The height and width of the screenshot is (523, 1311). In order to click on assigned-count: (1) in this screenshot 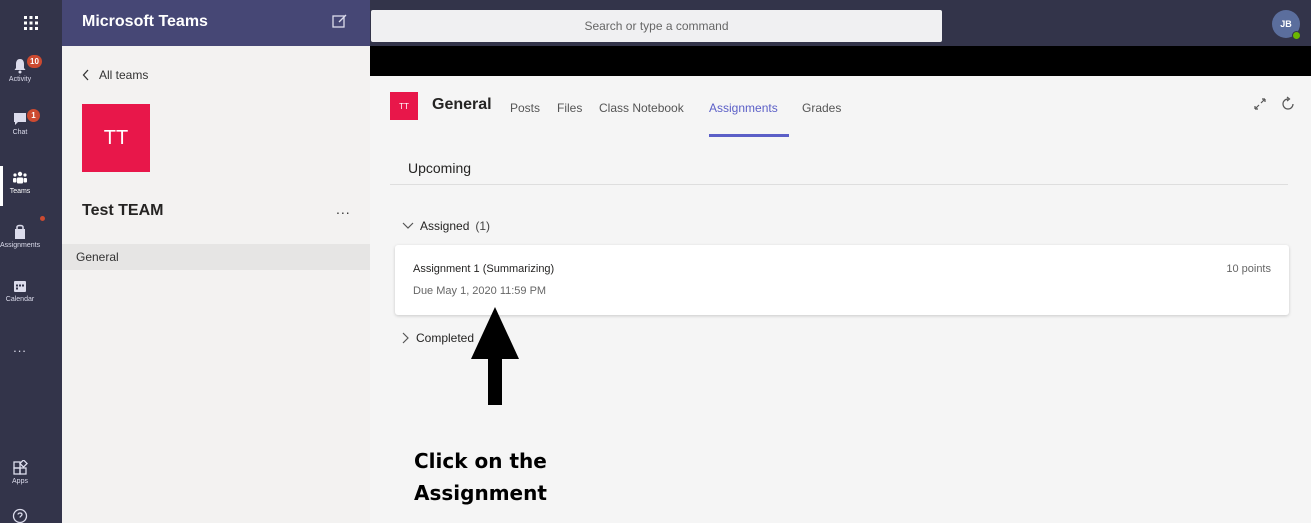, I will do `click(483, 226)`.